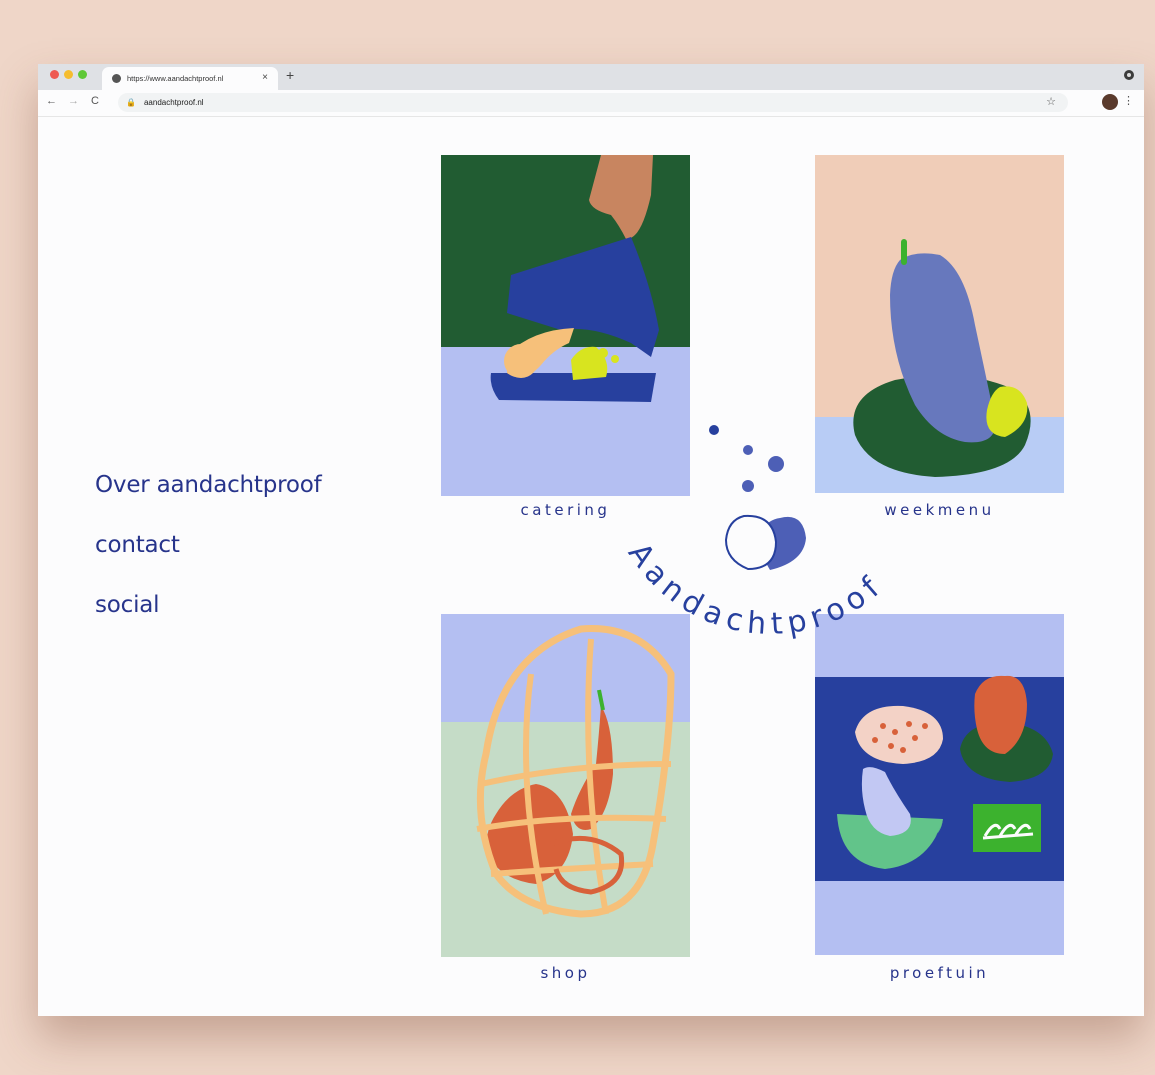 This screenshot has height=1075, width=1155. I want to click on proeftuin-card, so click(939, 784).